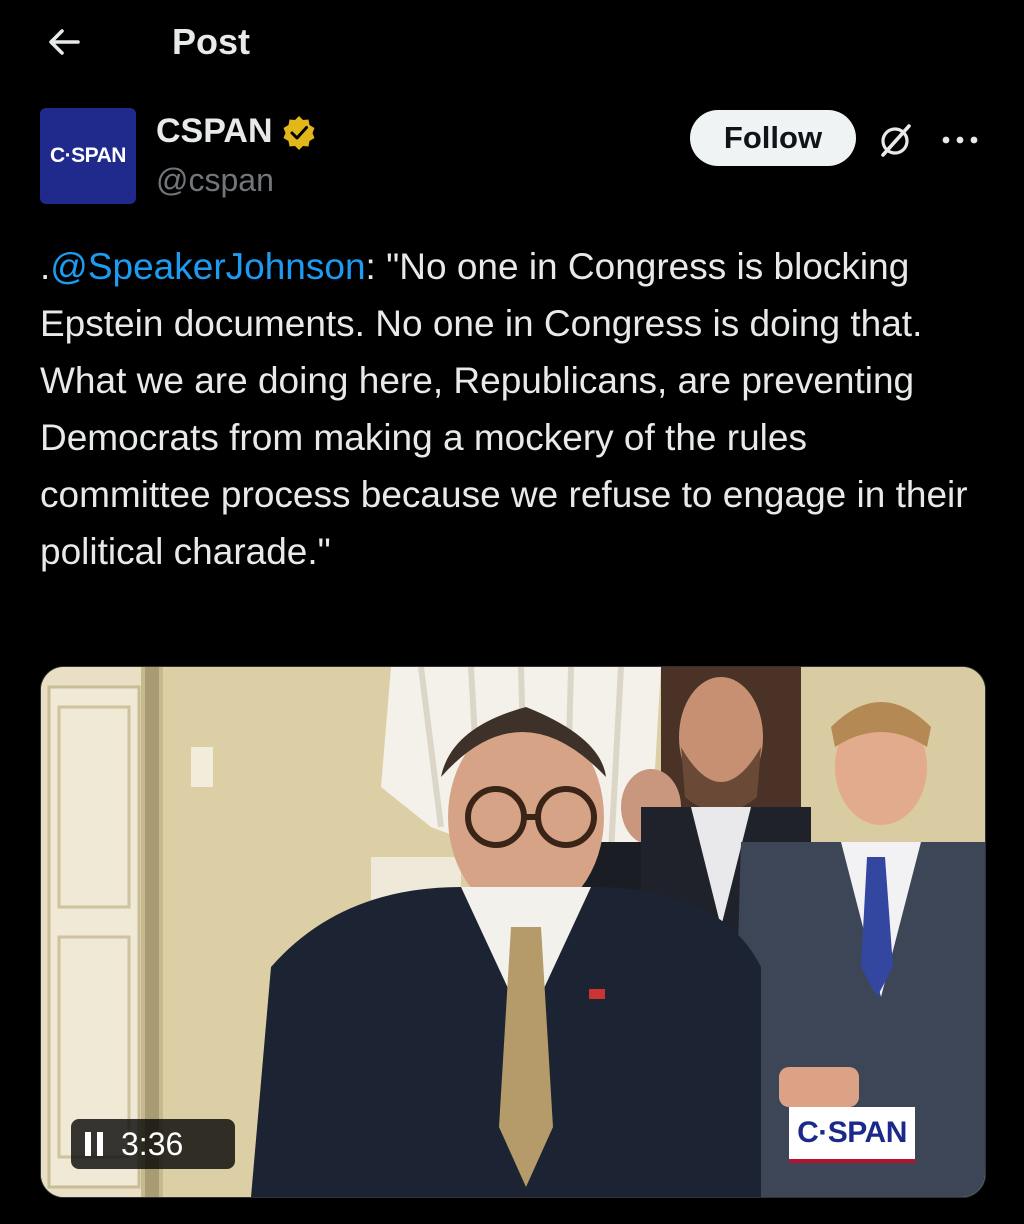 The image size is (1024, 1224). Describe the element at coordinates (207, 266) in the screenshot. I see `mention-link: @SpeakerJohnson` at that location.